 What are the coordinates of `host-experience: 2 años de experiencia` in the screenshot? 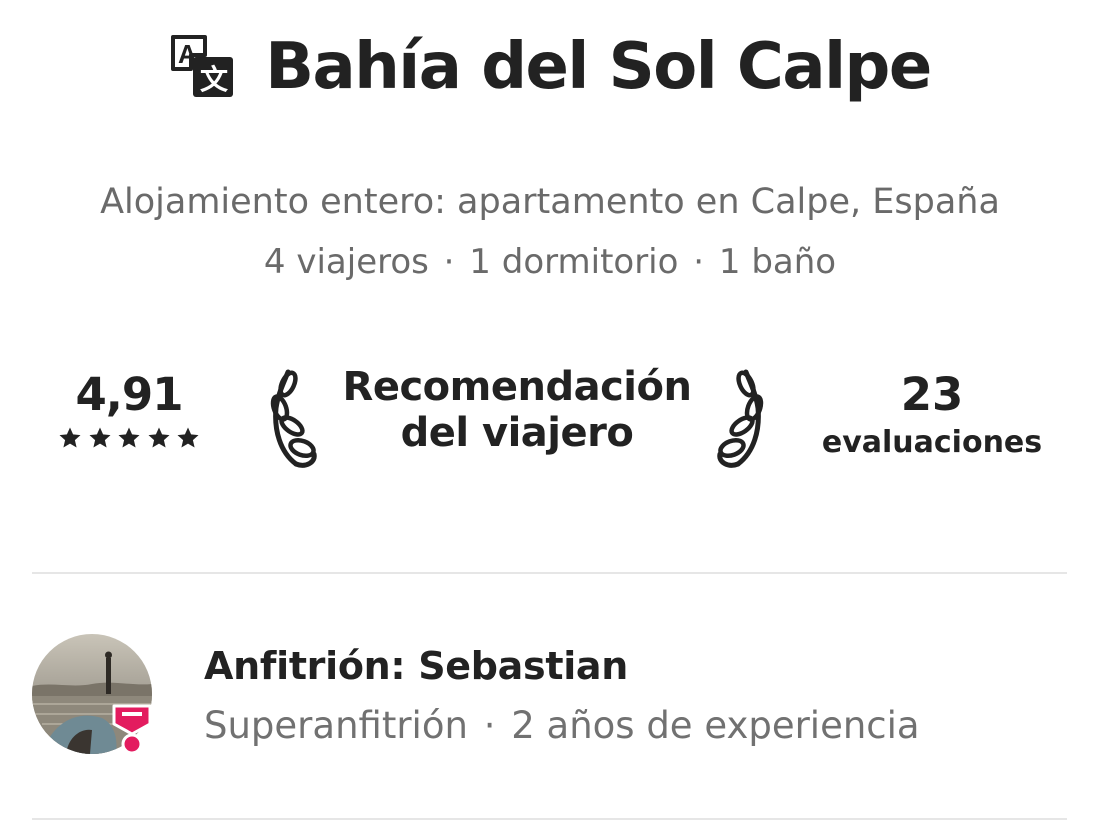 It's located at (715, 725).